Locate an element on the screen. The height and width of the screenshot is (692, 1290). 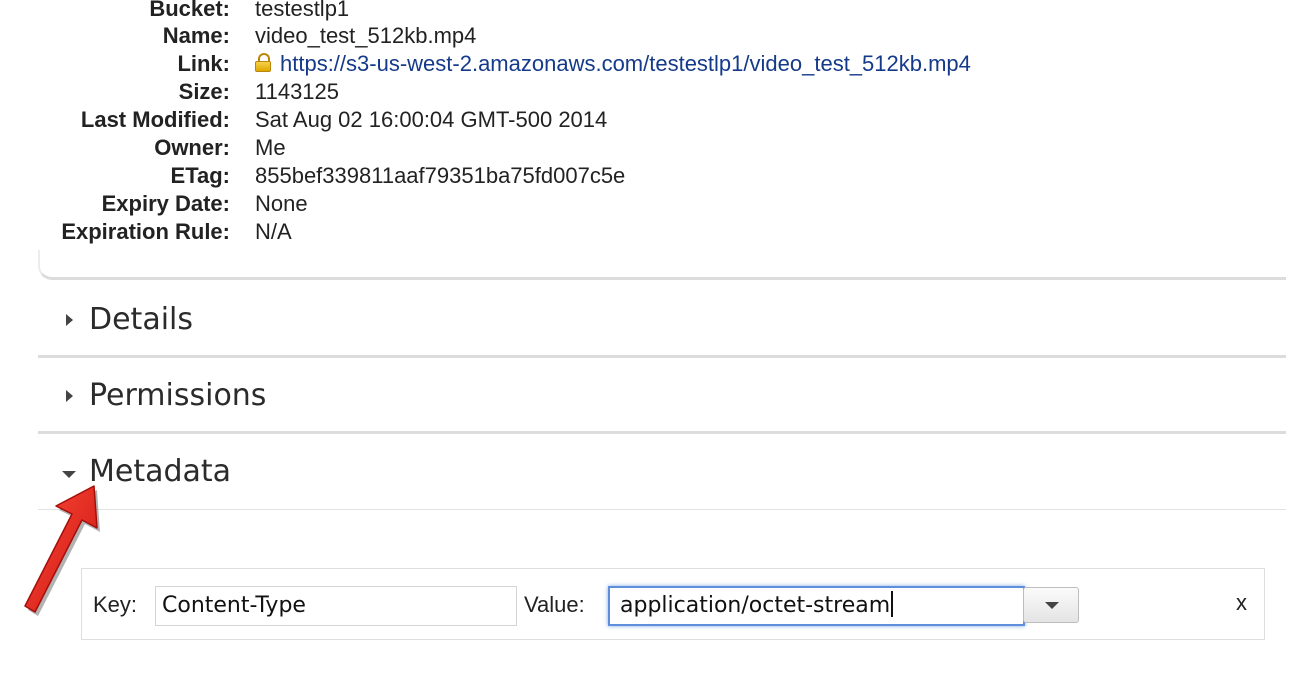
section-details: Details is located at coordinates (662, 320).